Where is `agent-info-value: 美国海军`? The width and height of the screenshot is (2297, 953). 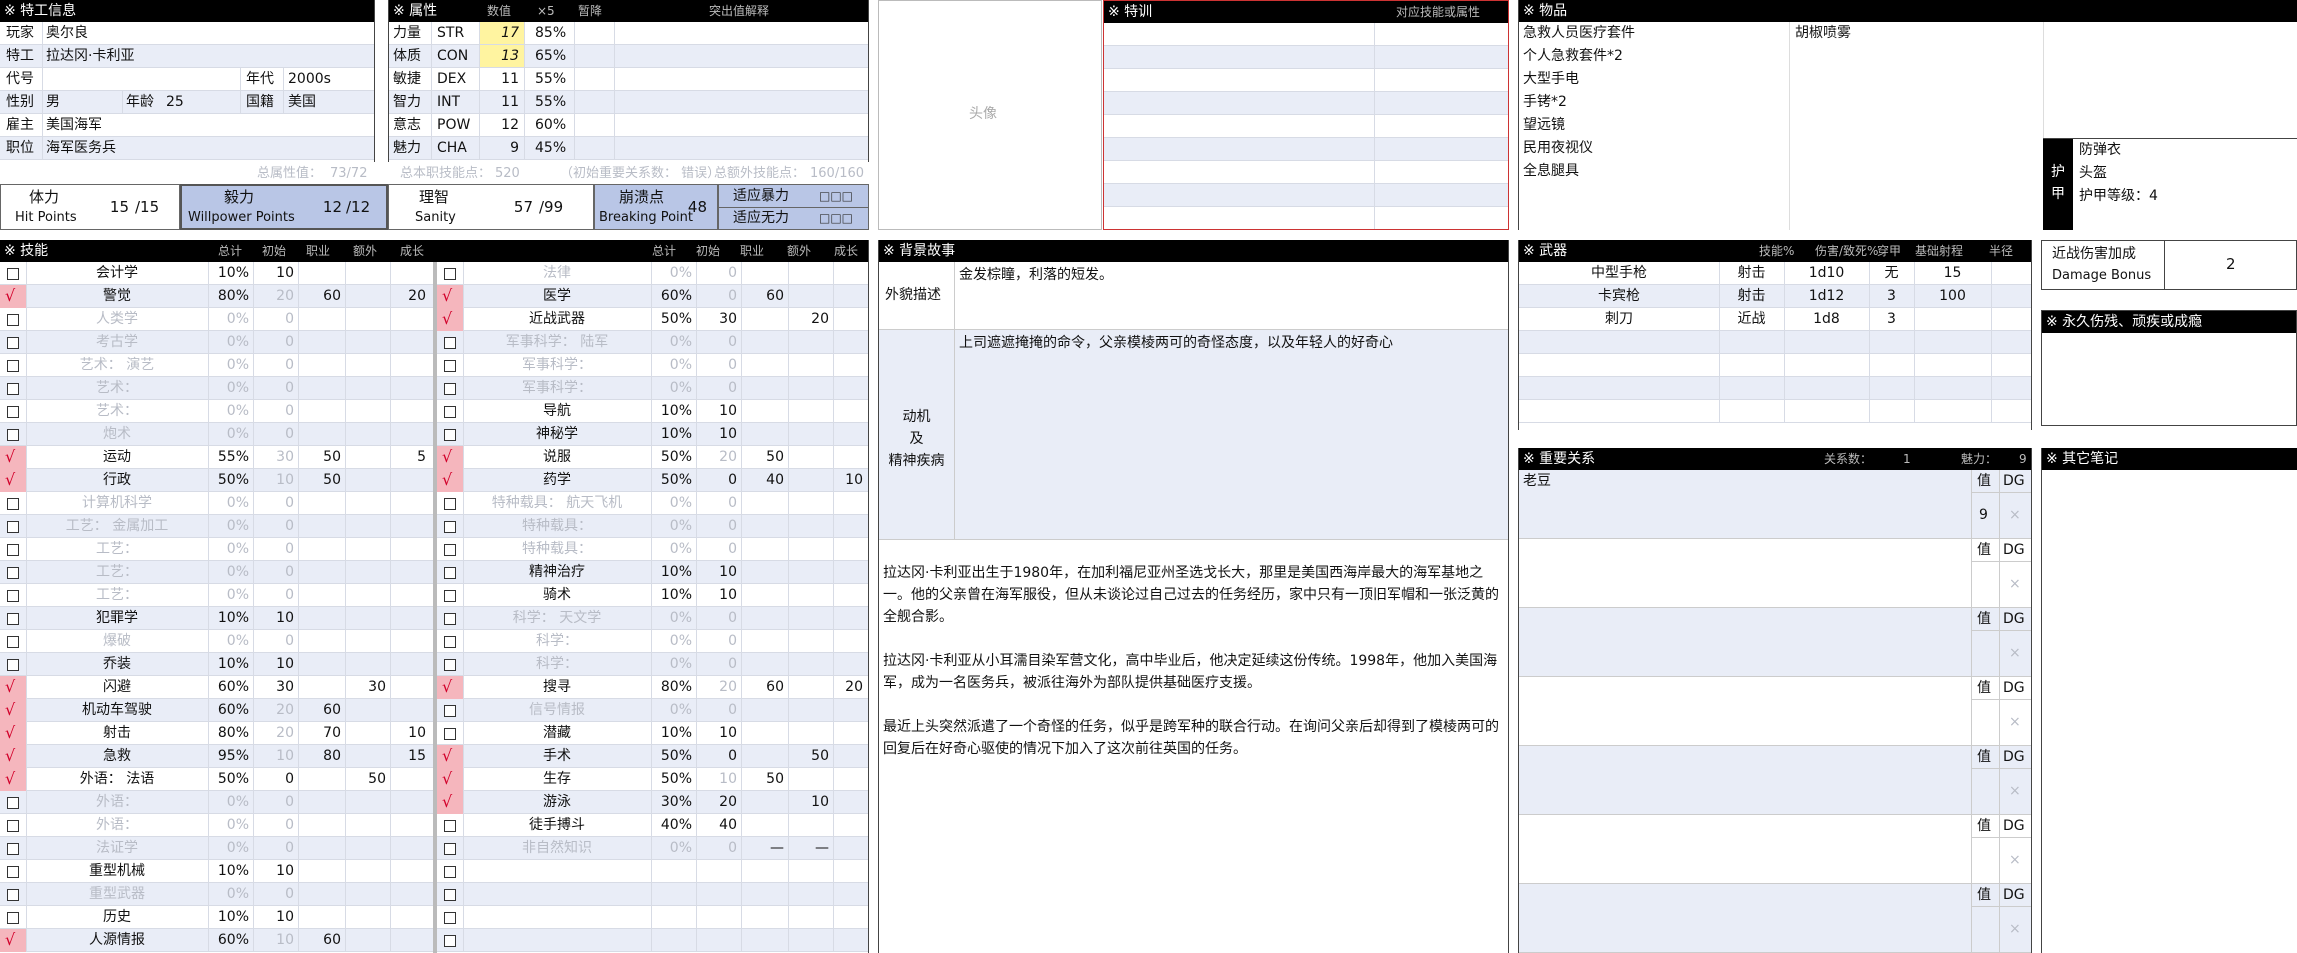 agent-info-value: 美国海军 is located at coordinates (74, 125).